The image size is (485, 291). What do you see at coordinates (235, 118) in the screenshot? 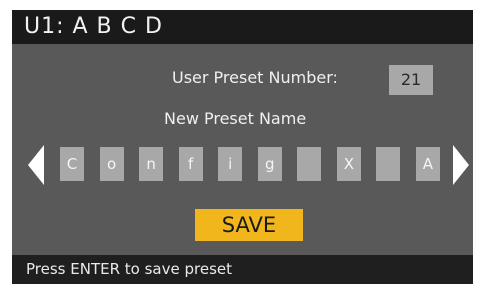
I see `new-preset-name-label: New Preset Name` at bounding box center [235, 118].